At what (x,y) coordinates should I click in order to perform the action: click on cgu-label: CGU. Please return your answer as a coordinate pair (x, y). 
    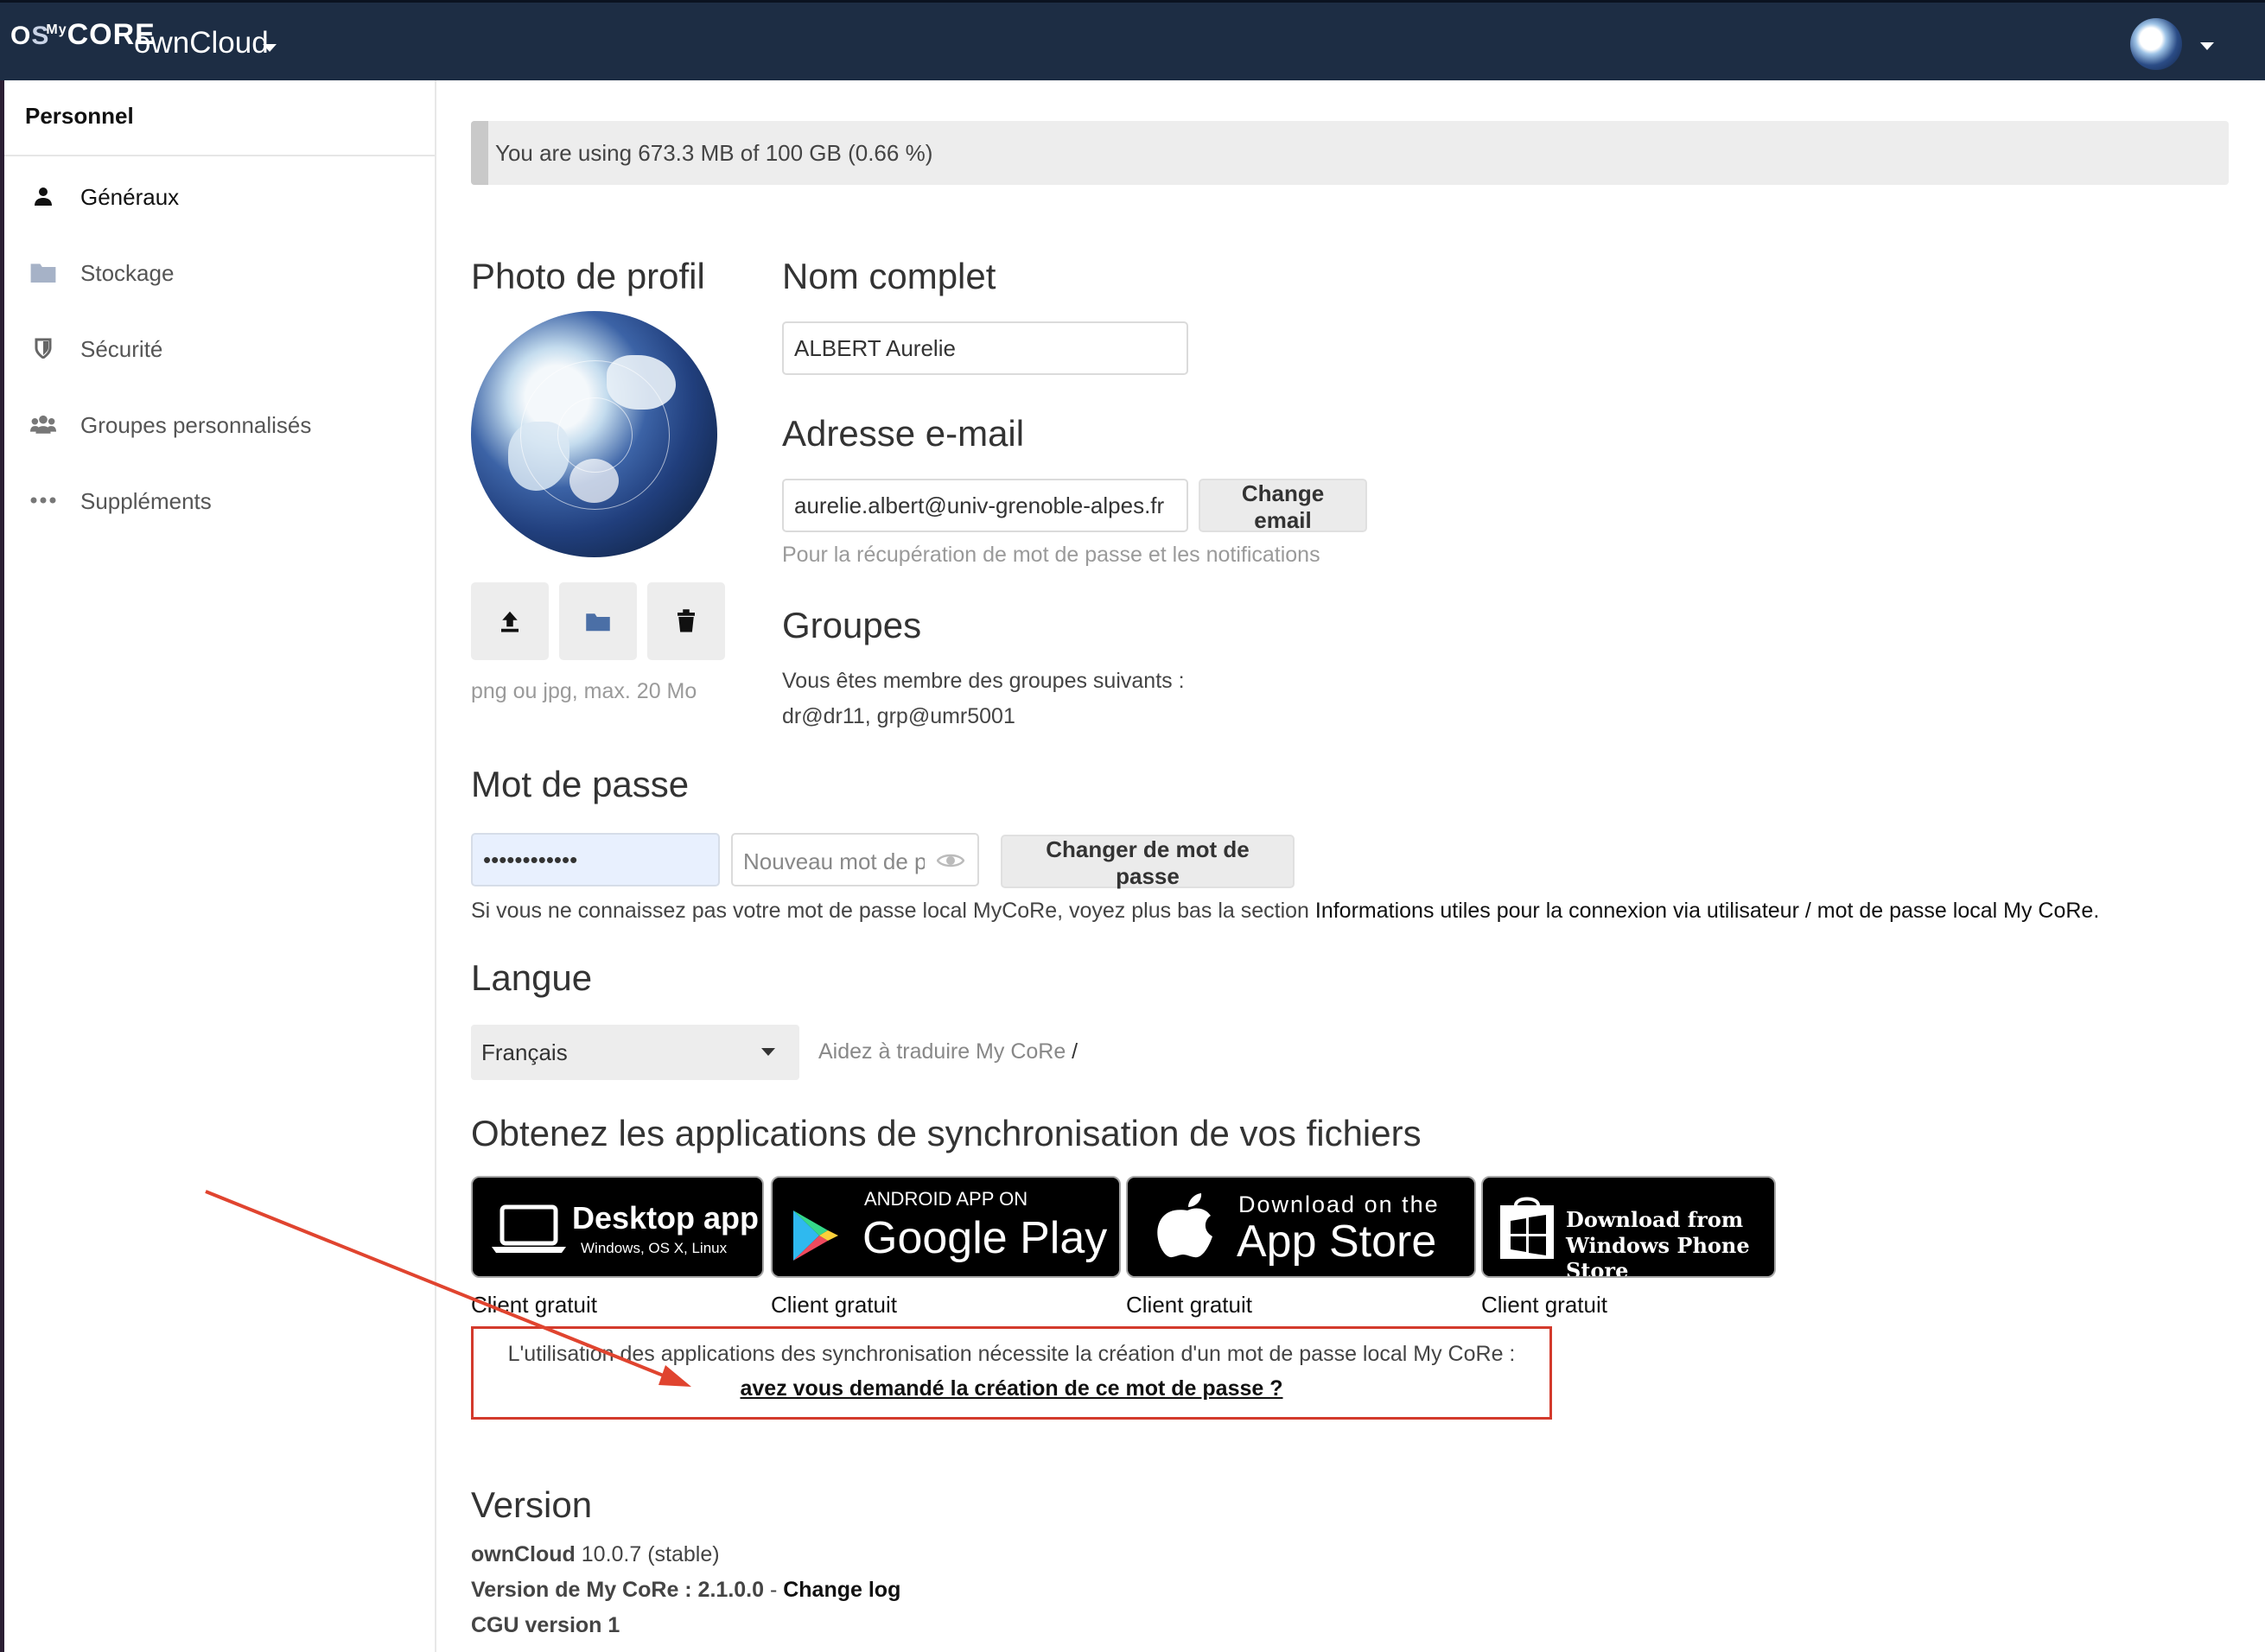
    Looking at the image, I should click on (495, 1625).